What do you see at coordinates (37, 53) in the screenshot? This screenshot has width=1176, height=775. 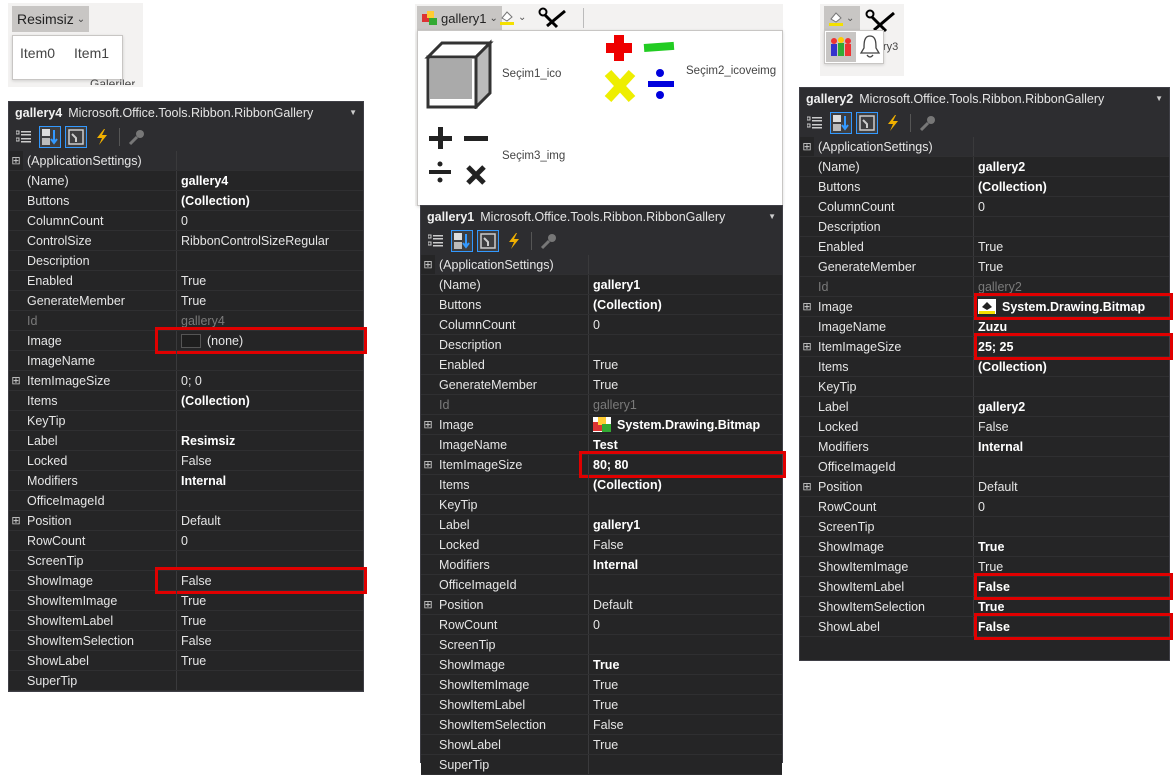 I see `gallery-item: Item0` at bounding box center [37, 53].